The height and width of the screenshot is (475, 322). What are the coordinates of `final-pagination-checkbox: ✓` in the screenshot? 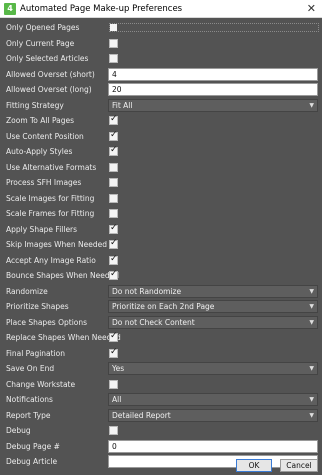 It's located at (113, 352).